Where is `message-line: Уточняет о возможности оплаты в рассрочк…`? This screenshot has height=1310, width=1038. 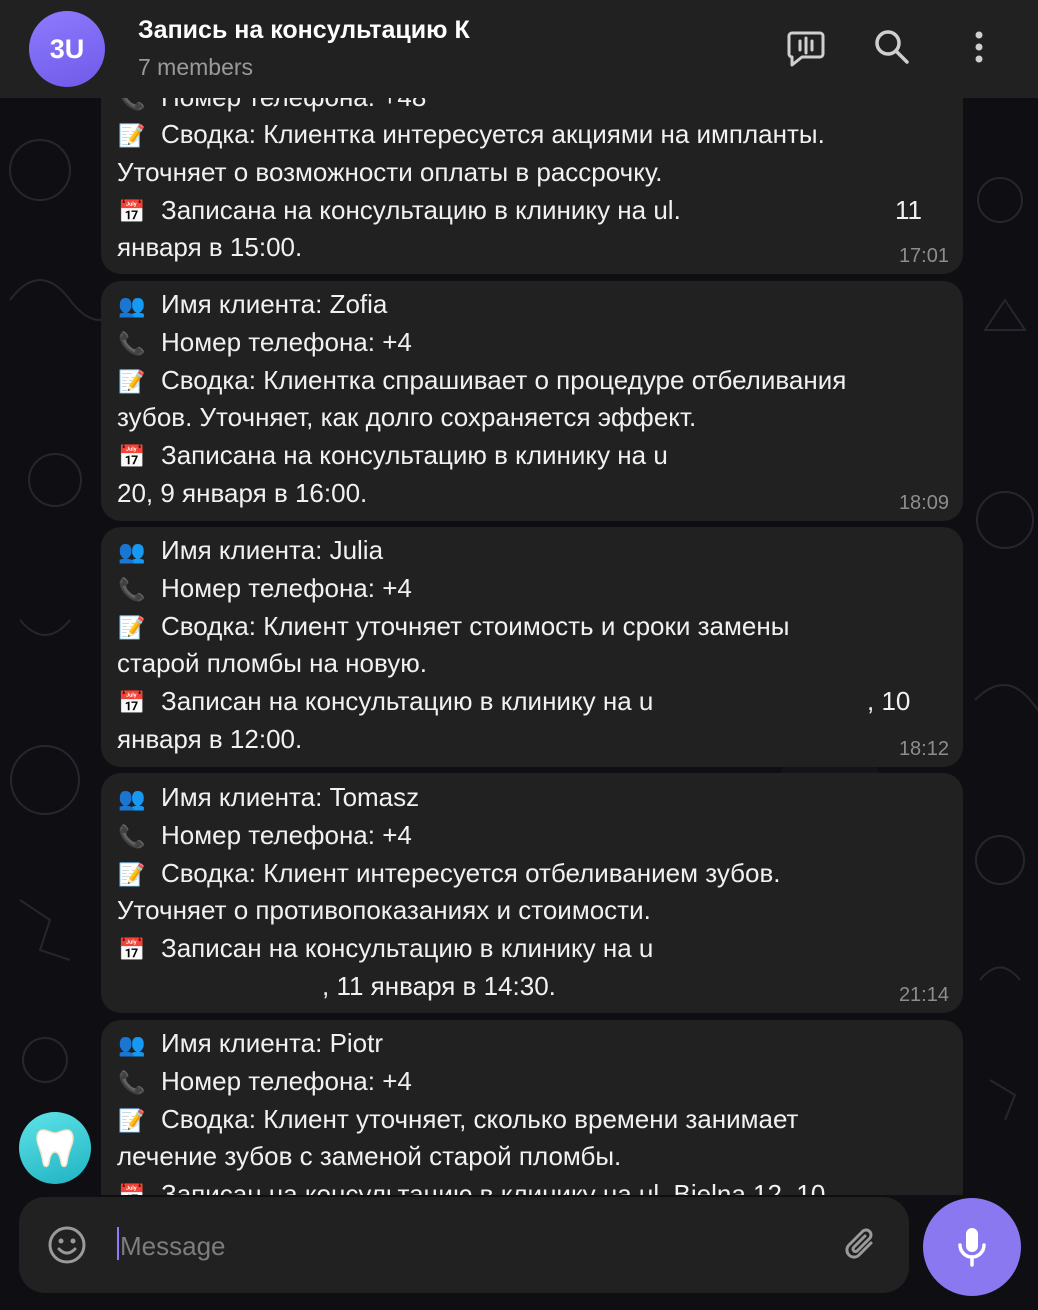 message-line: Уточняет о возможности оплаты в рассрочк… is located at coordinates (390, 172).